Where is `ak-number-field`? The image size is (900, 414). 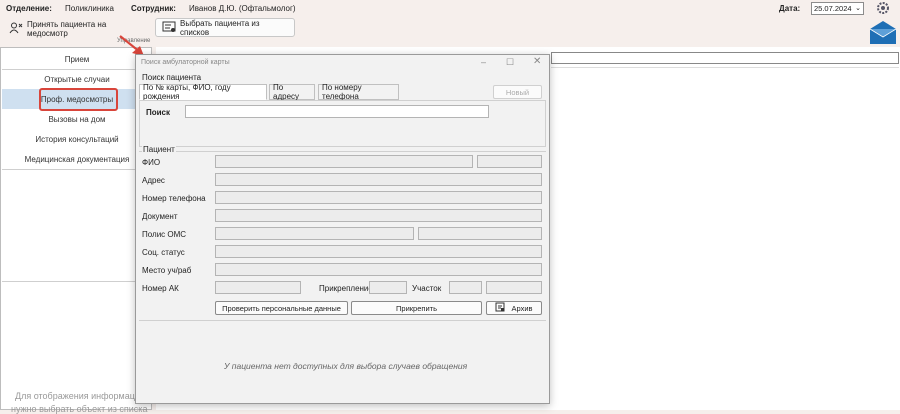 ak-number-field is located at coordinates (258, 287).